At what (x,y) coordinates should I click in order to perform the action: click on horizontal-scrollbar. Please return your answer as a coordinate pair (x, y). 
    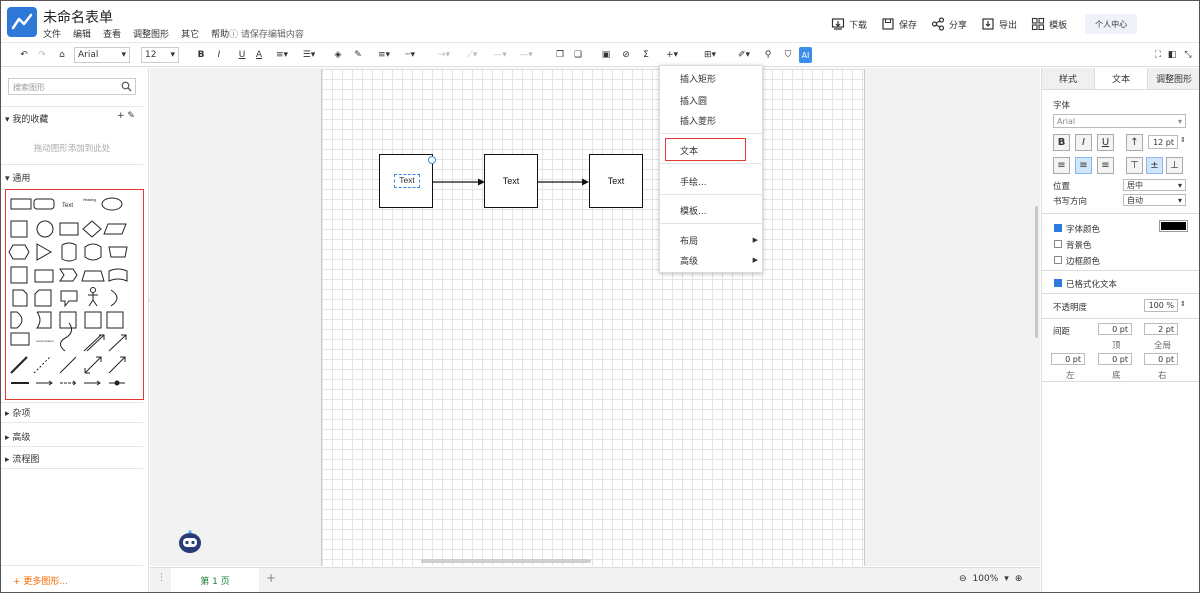
    Looking at the image, I should click on (506, 561).